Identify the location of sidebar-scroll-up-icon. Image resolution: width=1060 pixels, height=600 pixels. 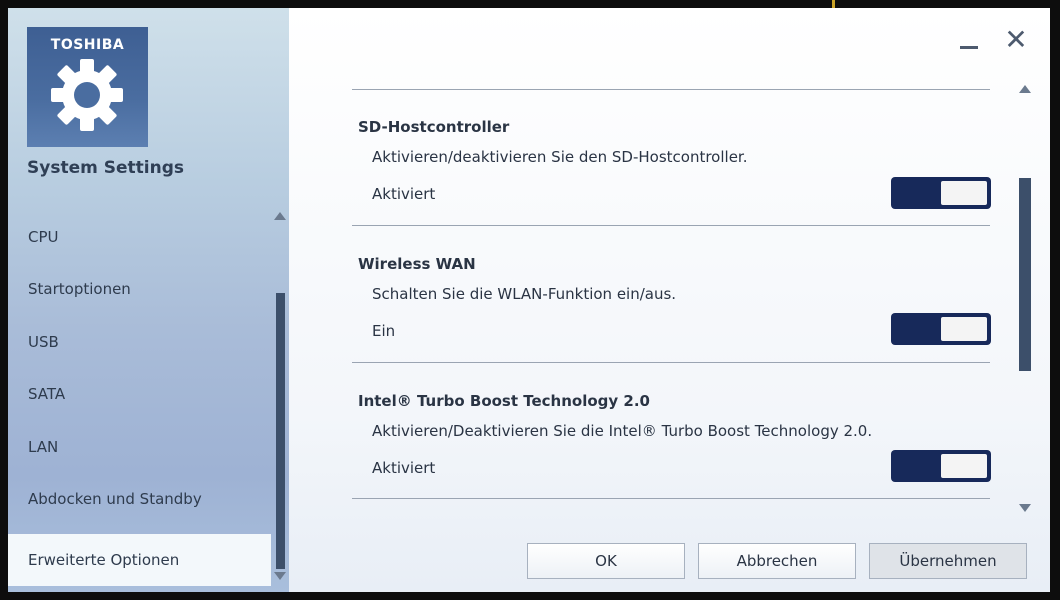
(280, 216).